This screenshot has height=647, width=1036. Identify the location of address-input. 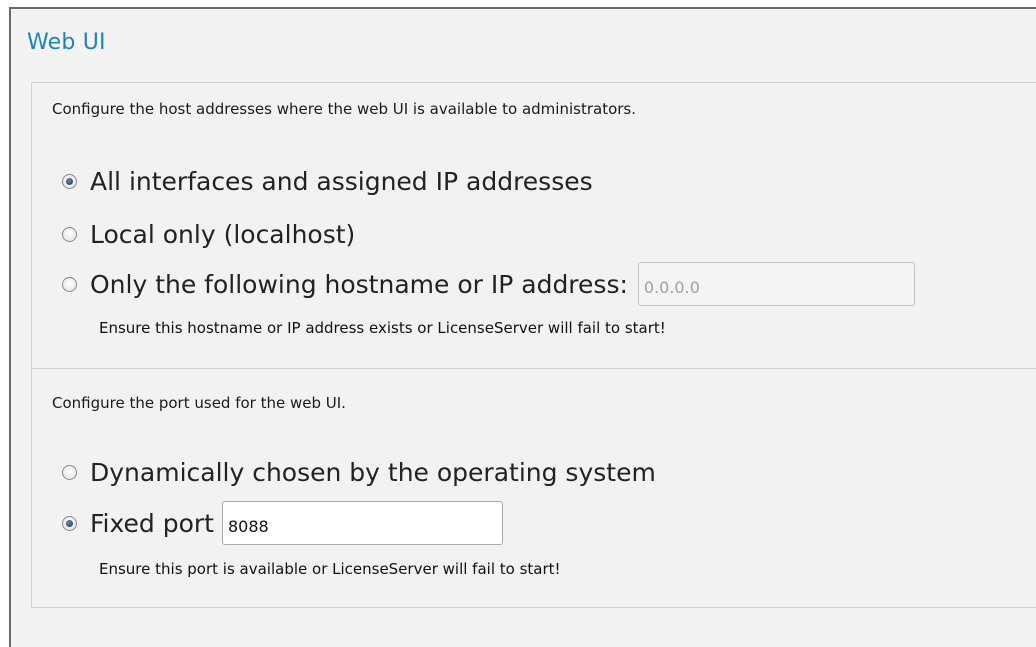
(776, 284).